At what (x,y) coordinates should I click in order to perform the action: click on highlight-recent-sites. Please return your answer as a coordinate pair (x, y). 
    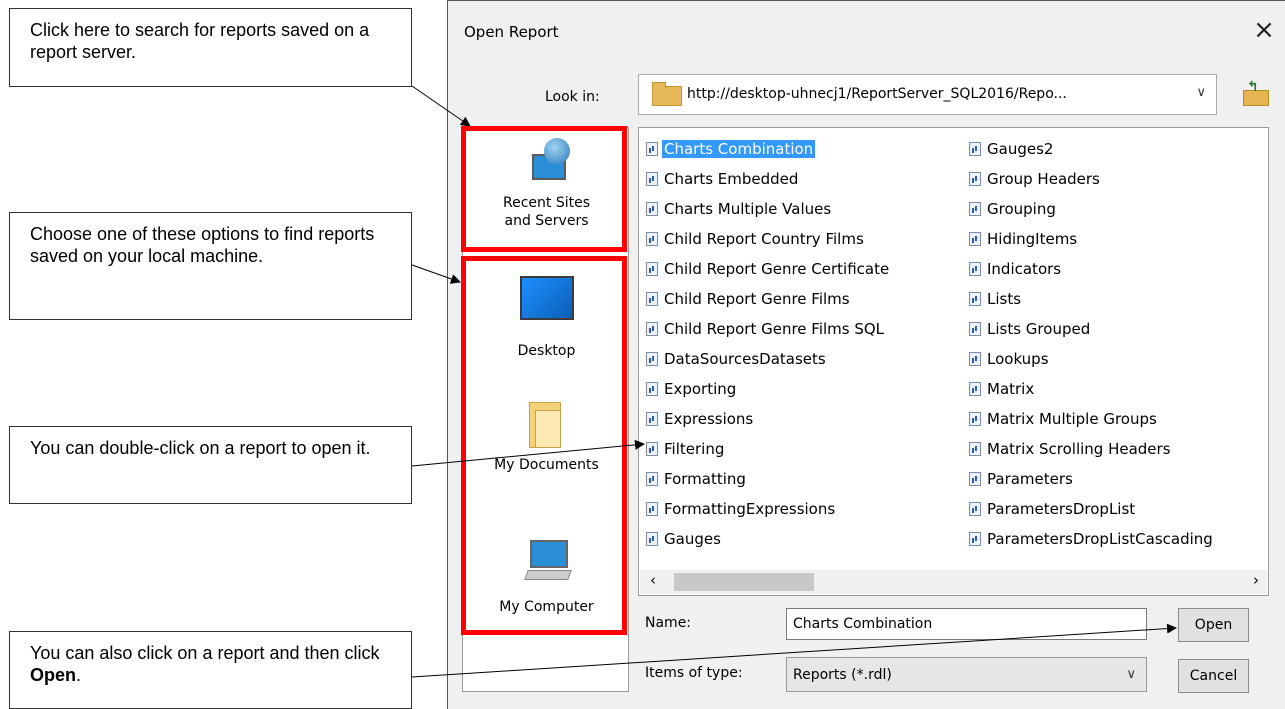
    Looking at the image, I should click on (544, 189).